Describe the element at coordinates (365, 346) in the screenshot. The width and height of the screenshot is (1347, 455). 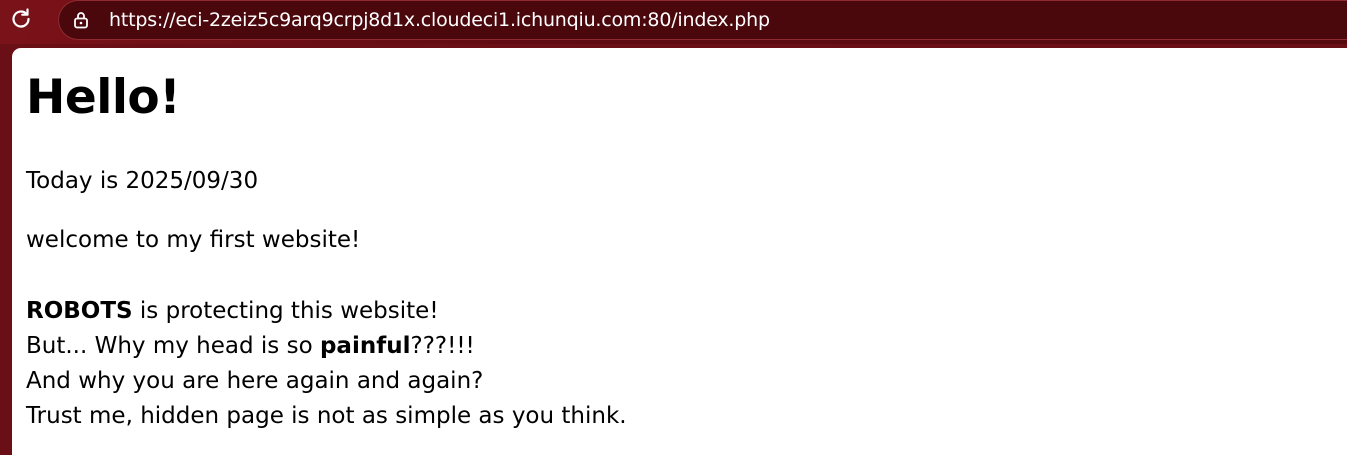
I see `painful-bold: painful` at that location.